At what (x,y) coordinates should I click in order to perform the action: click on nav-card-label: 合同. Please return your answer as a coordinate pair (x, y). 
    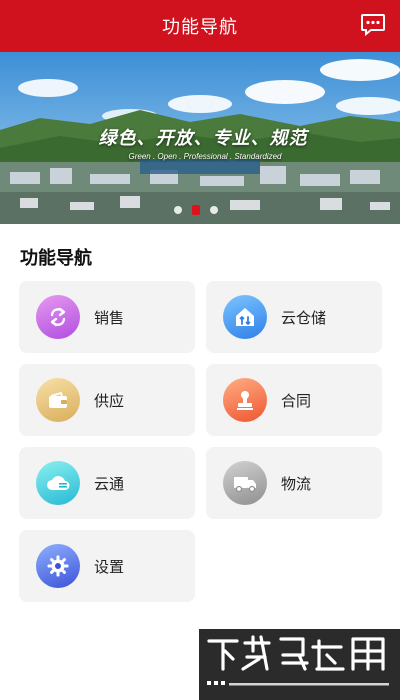
    Looking at the image, I should click on (296, 401).